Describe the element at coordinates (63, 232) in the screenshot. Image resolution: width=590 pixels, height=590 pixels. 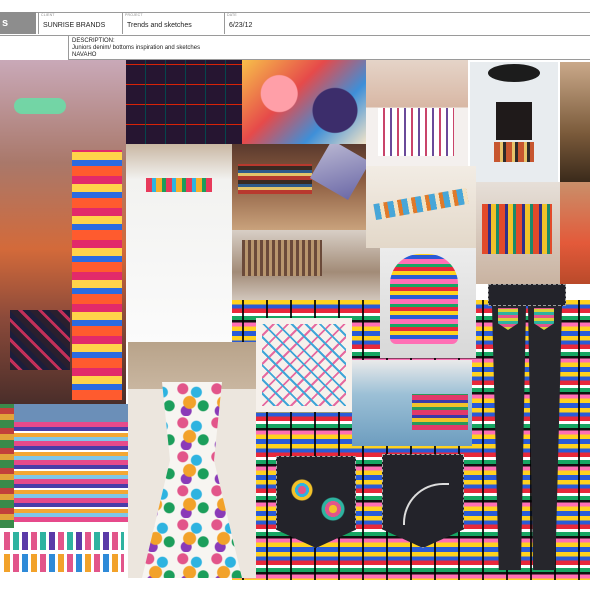
I see `photo-model-blanket` at that location.